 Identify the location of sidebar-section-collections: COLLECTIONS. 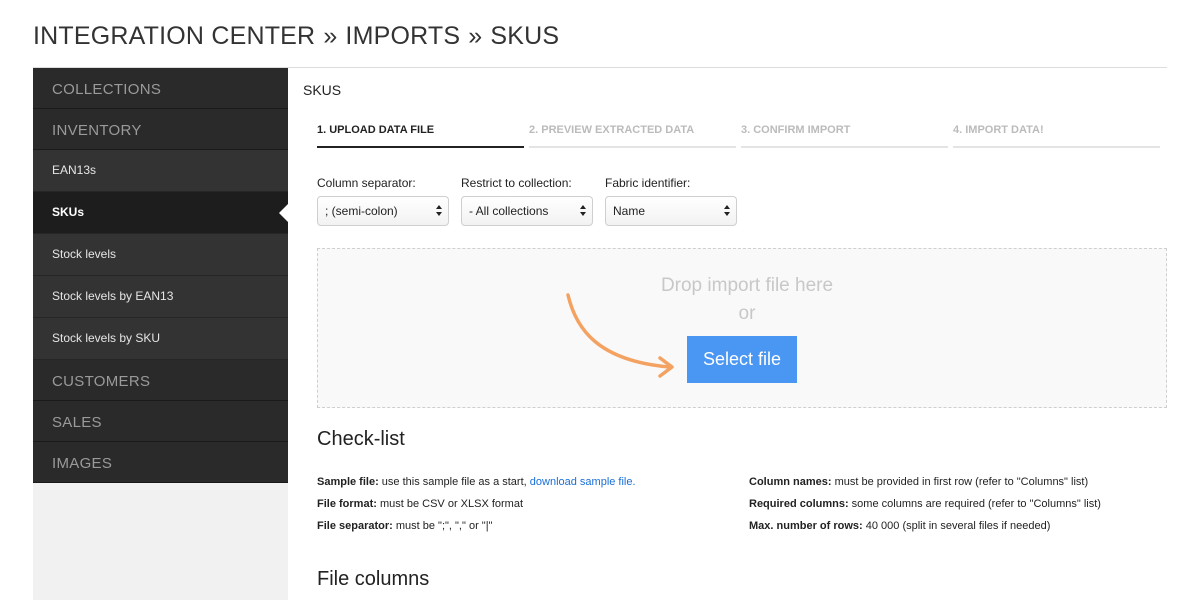
(160, 88).